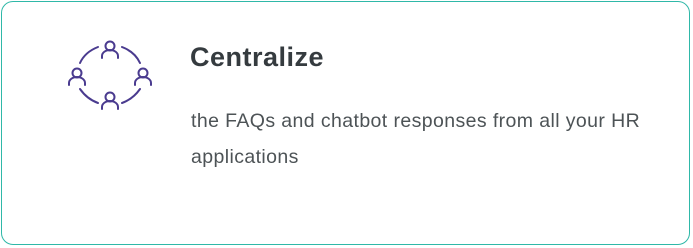  Describe the element at coordinates (257, 57) in the screenshot. I see `card-title: Centralize` at that location.